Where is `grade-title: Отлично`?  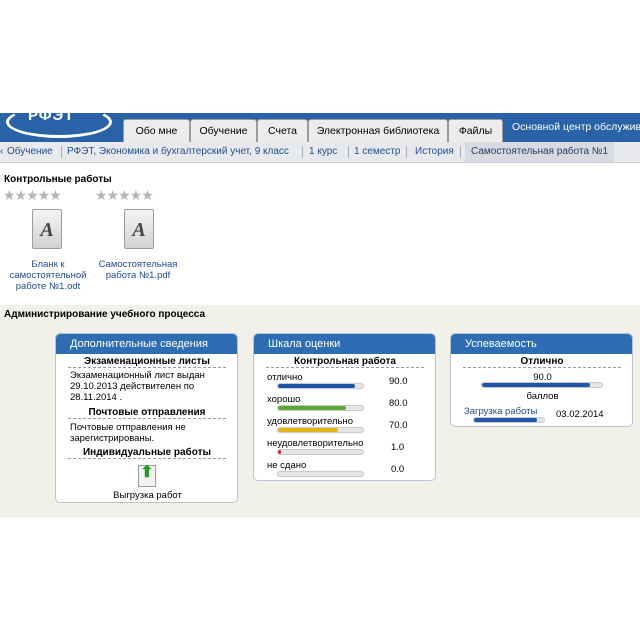 grade-title: Отлично is located at coordinates (542, 362).